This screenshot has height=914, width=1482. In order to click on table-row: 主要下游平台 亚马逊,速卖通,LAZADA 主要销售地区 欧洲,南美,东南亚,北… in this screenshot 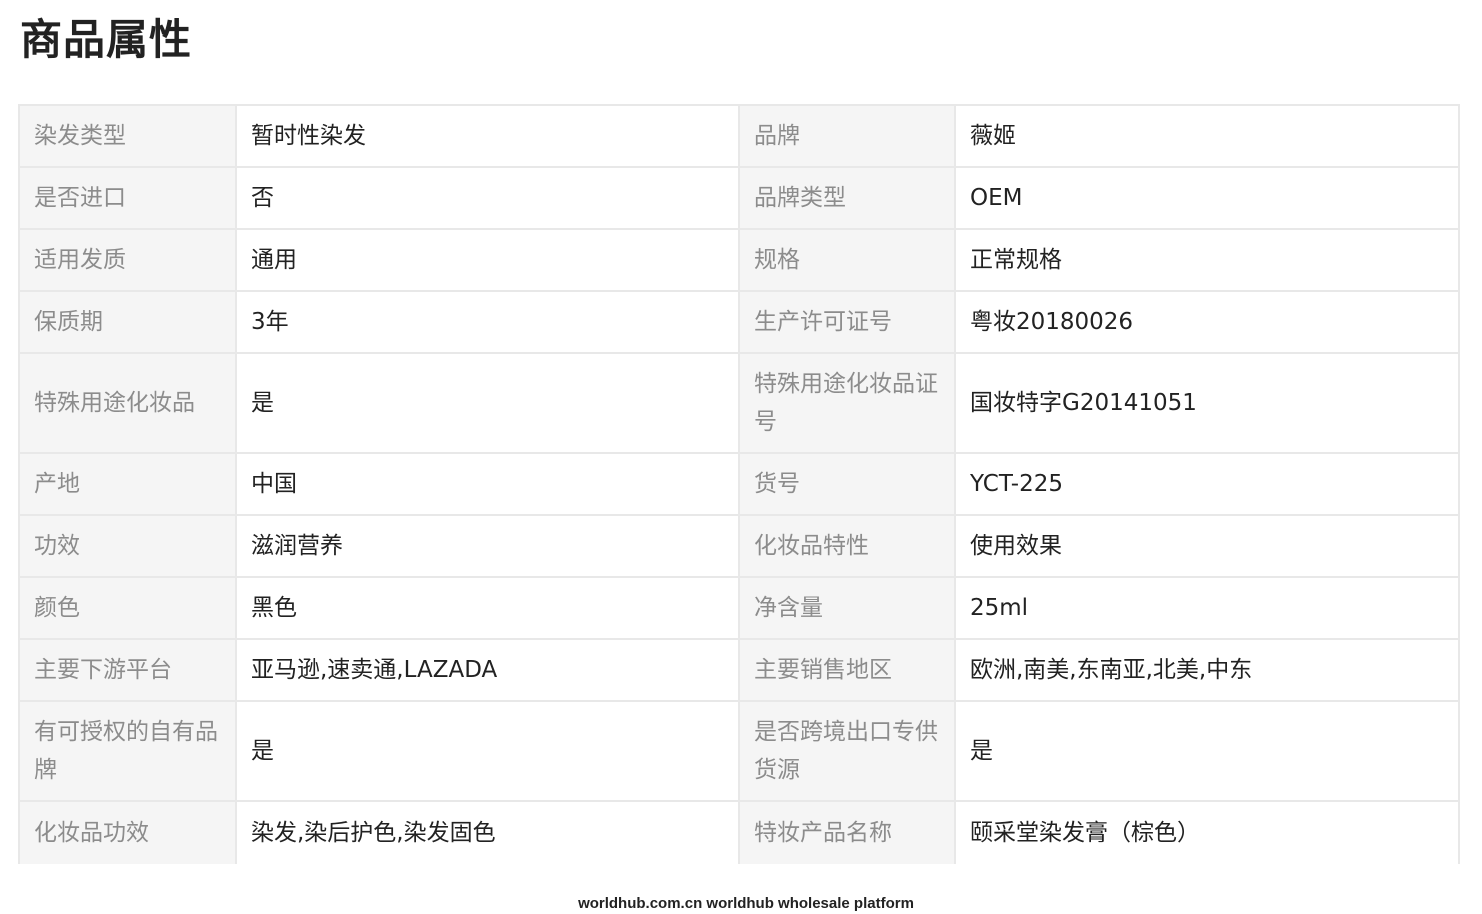, I will do `click(739, 670)`.